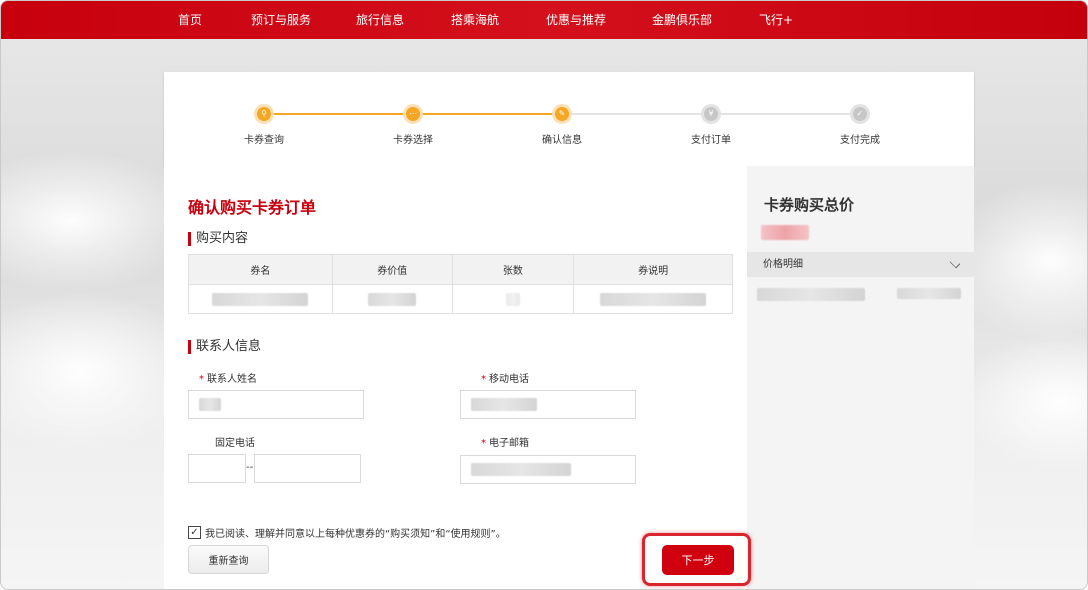 The height and width of the screenshot is (590, 1088). What do you see at coordinates (218, 239) in the screenshot?
I see `section-title-purchase: 购买内容` at bounding box center [218, 239].